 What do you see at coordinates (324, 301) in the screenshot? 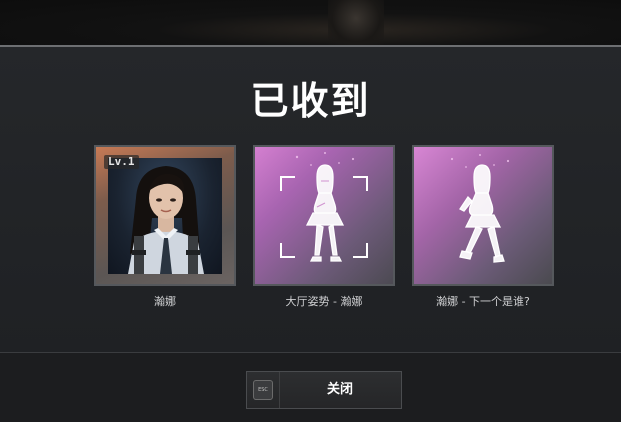
I see `reward-caption-lobby-pose: 大厅姿势 - 瀚娜` at bounding box center [324, 301].